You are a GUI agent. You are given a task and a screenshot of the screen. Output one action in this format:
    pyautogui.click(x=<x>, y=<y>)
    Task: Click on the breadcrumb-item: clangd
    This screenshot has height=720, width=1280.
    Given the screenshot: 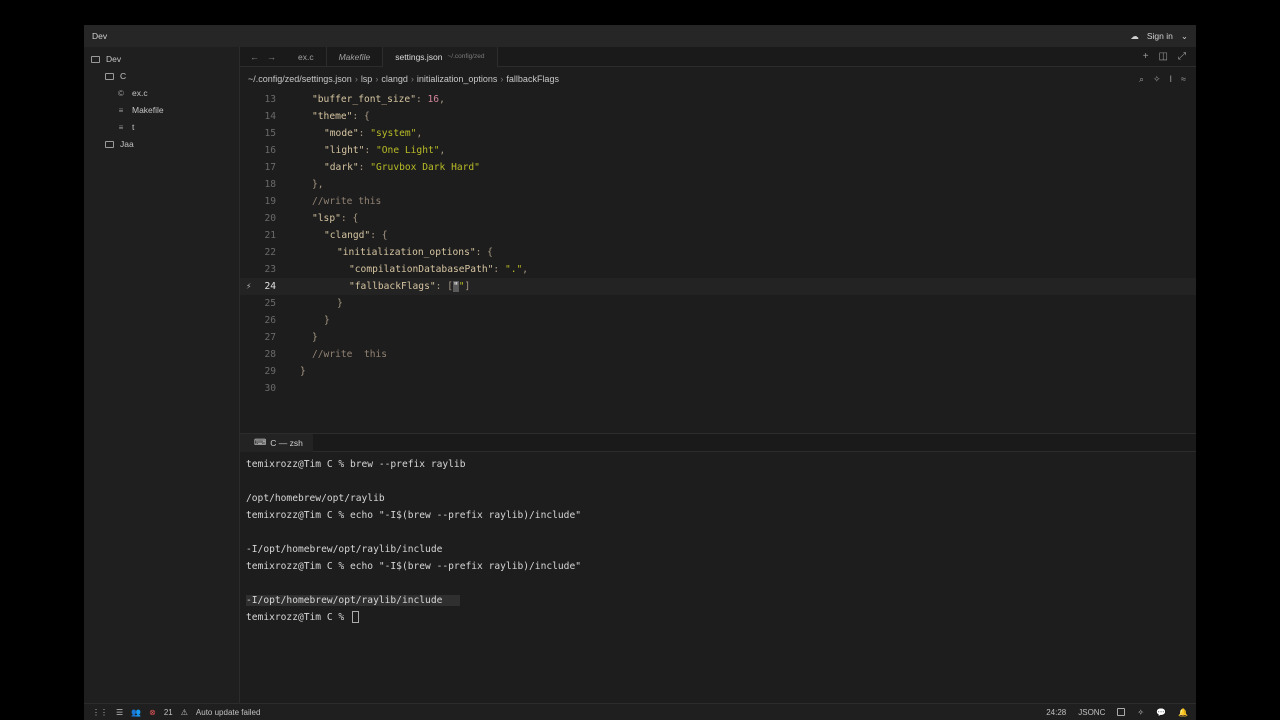 What is the action you would take?
    pyautogui.click(x=394, y=79)
    